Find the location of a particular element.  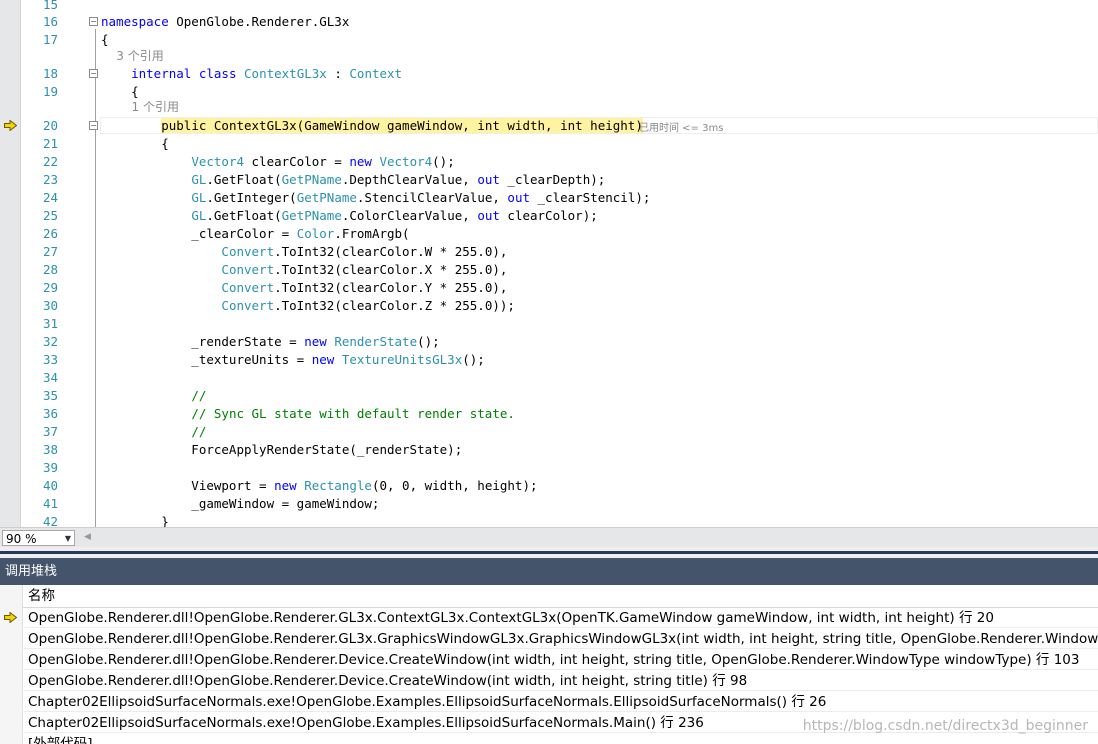

code-line: 16 namespace OpenGlobe.Renderer.GL3x is located at coordinates (549, 22).